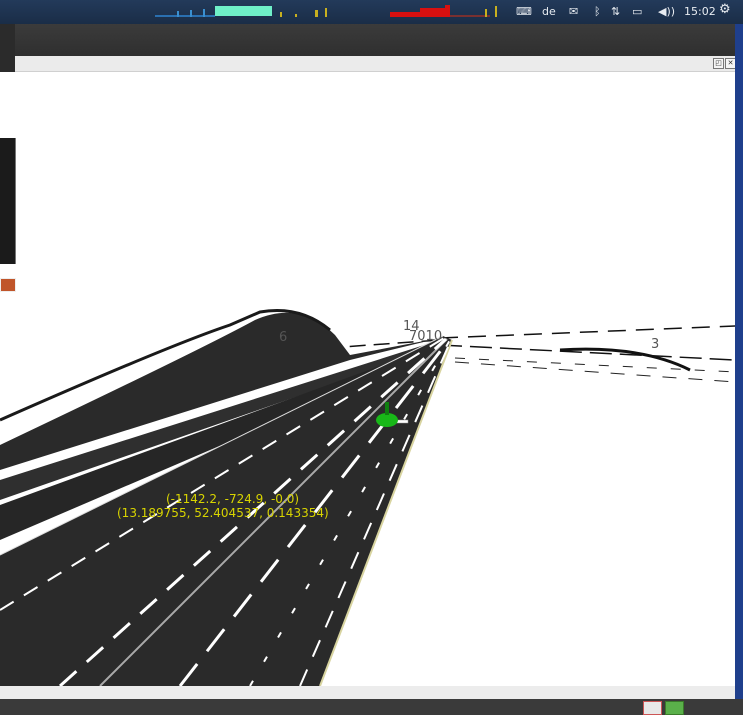  What do you see at coordinates (8, 201) in the screenshot?
I see `background-window` at bounding box center [8, 201].